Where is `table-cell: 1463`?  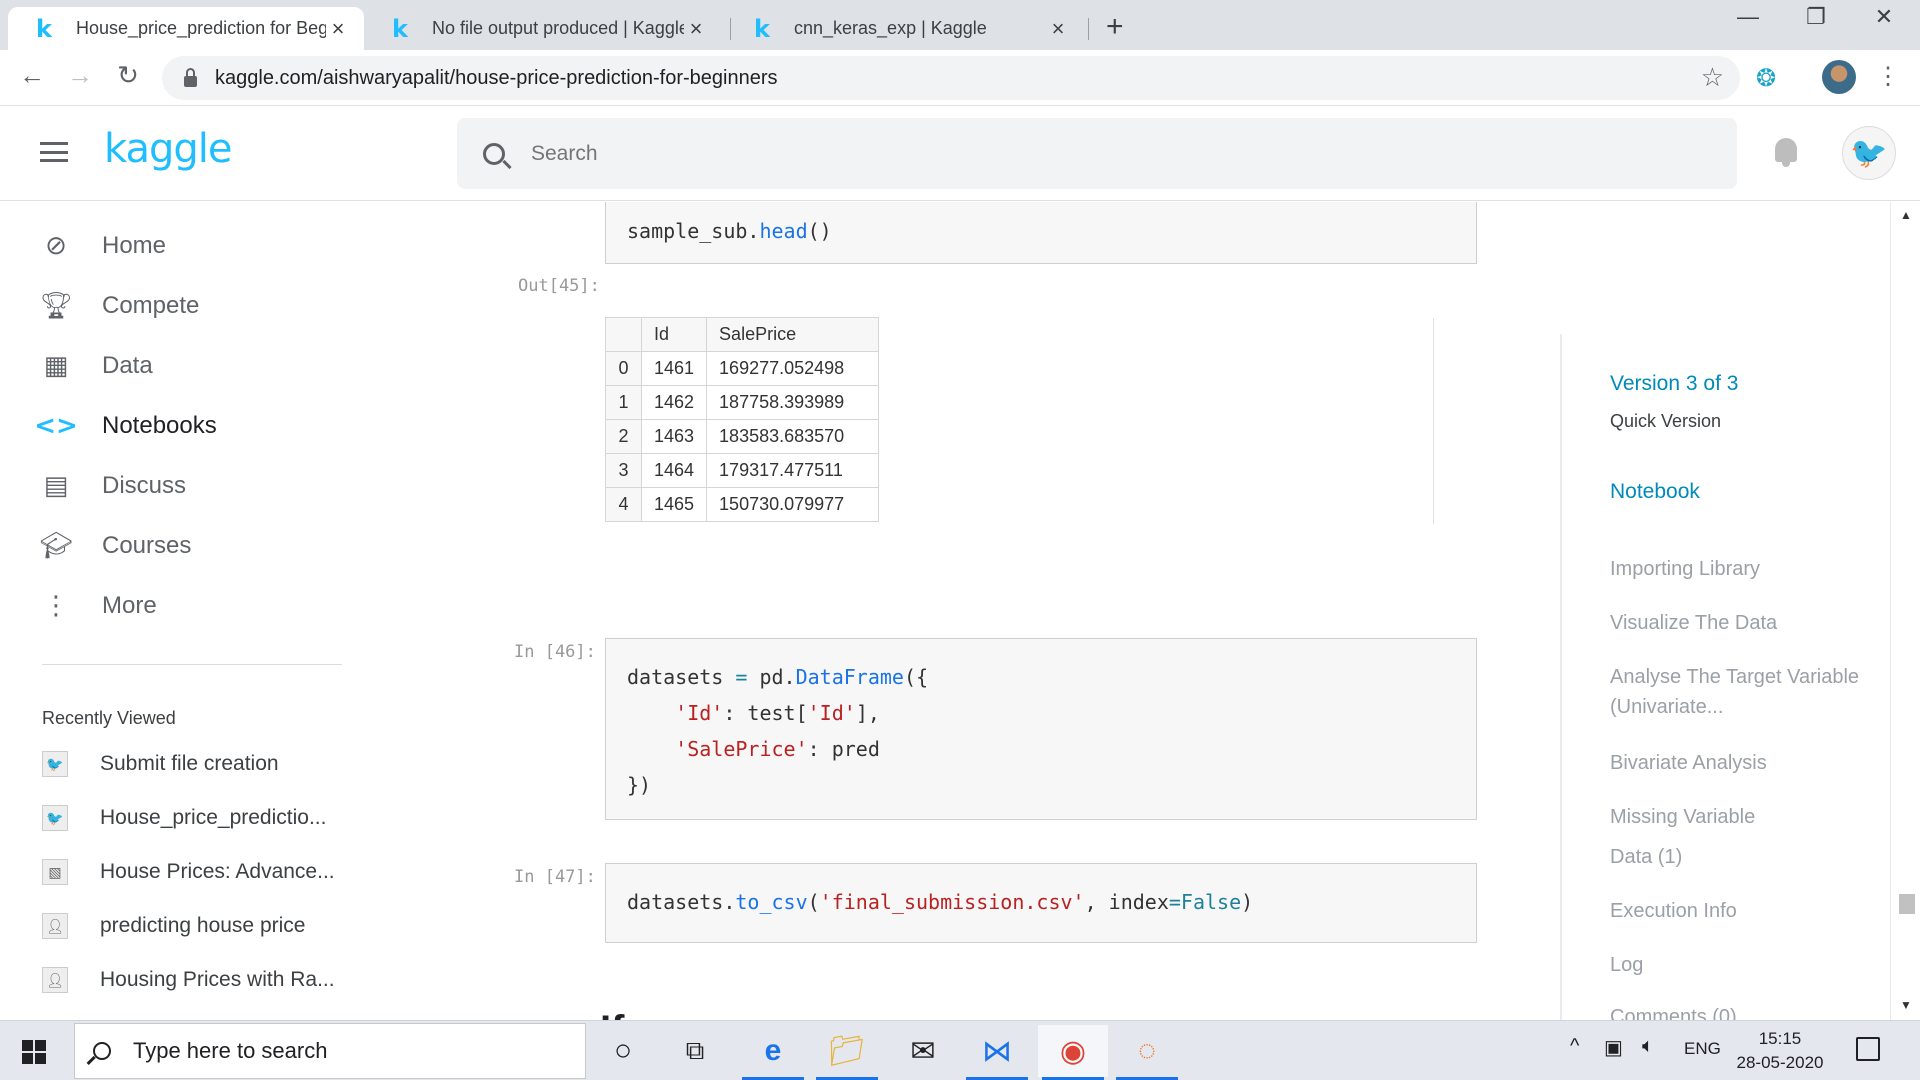 table-cell: 1463 is located at coordinates (674, 436).